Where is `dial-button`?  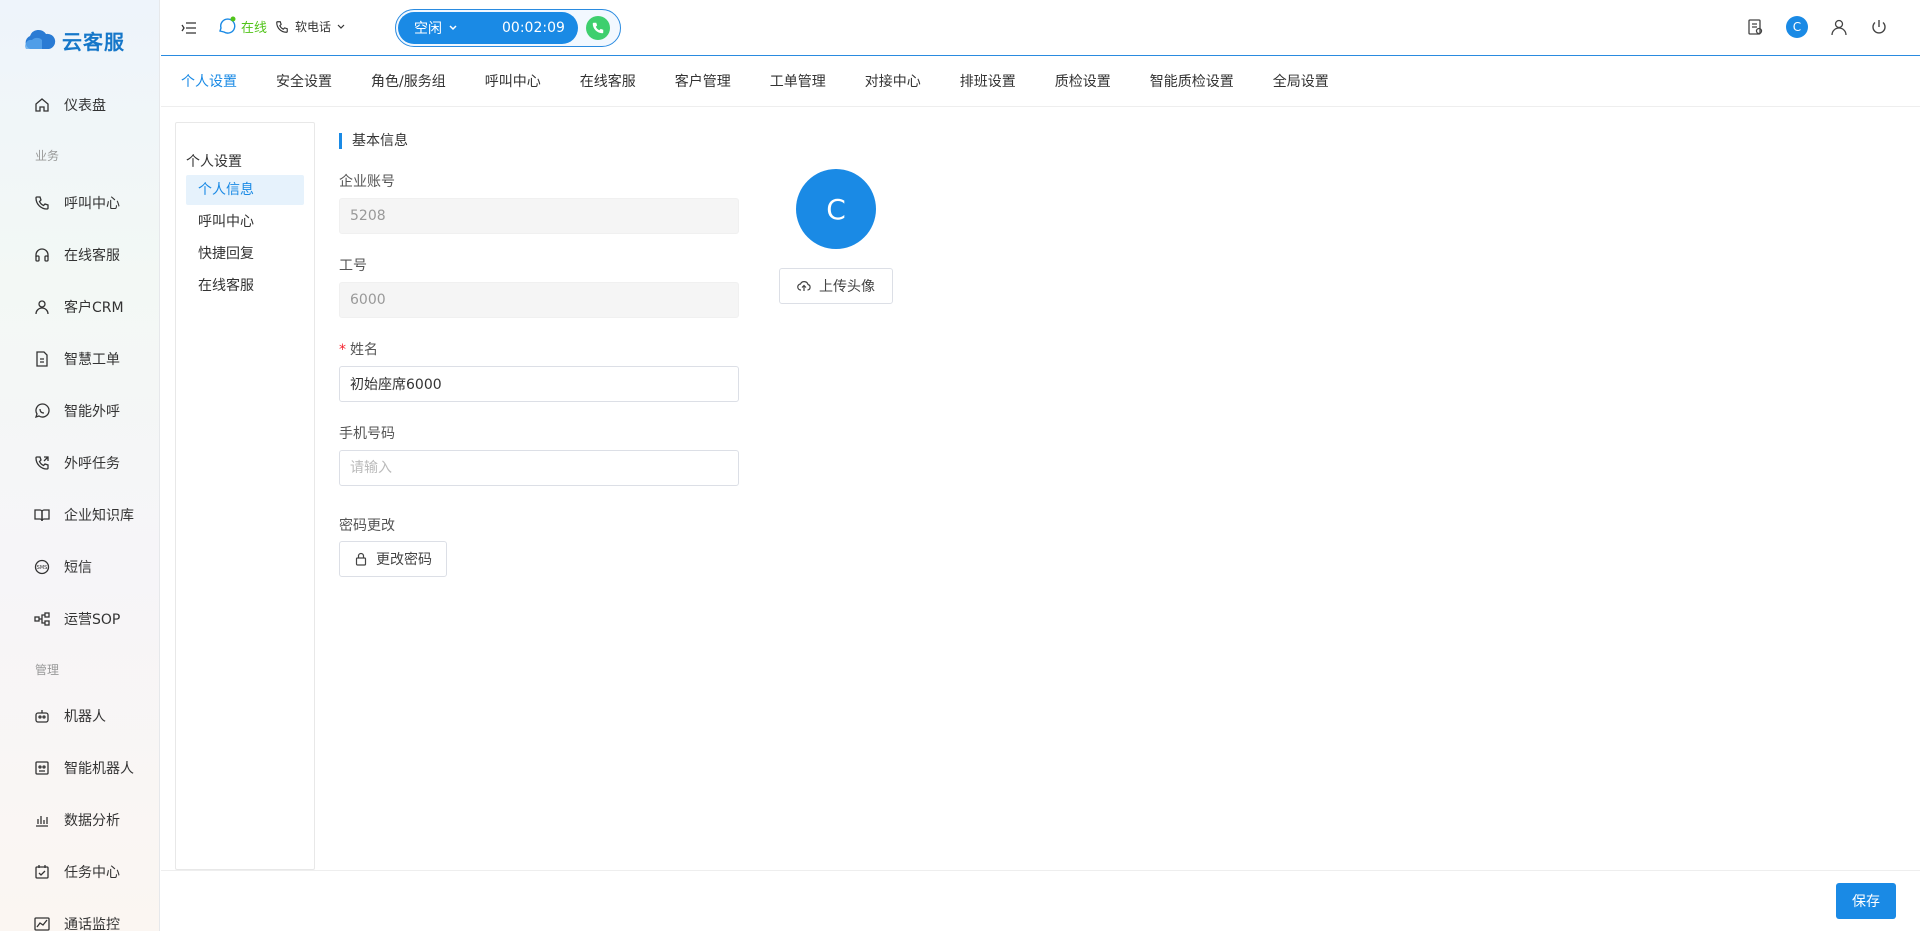 dial-button is located at coordinates (598, 28).